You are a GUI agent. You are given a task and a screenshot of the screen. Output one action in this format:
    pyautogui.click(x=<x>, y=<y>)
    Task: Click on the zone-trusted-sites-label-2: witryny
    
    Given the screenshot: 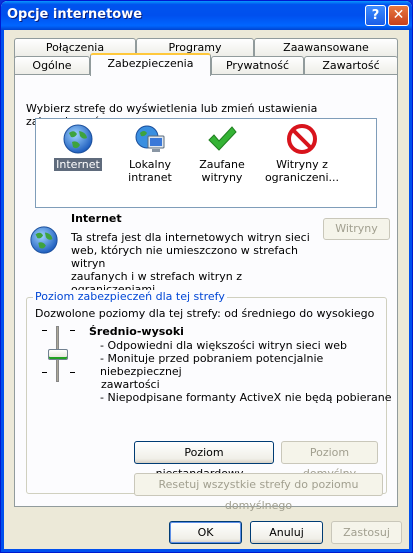 What is the action you would take?
    pyautogui.click(x=222, y=177)
    